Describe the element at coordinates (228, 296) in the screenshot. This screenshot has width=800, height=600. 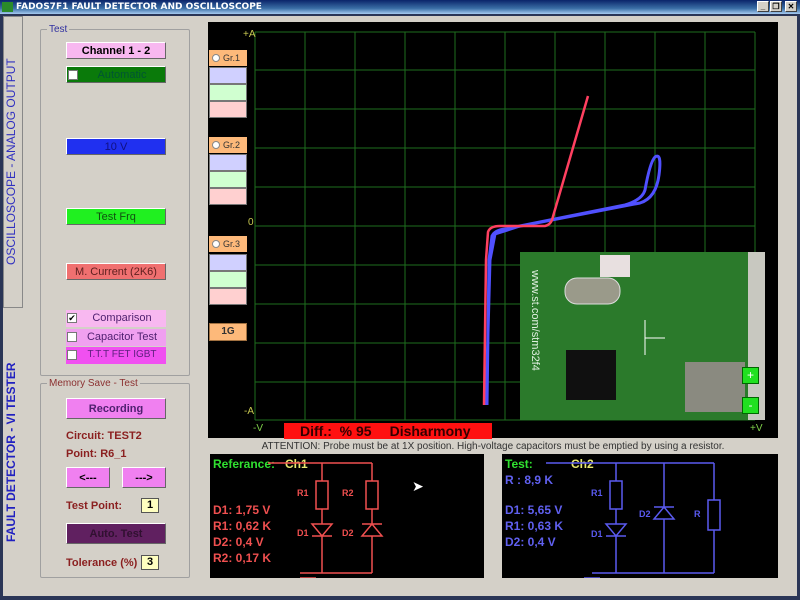
I see `group-3-slot-red` at that location.